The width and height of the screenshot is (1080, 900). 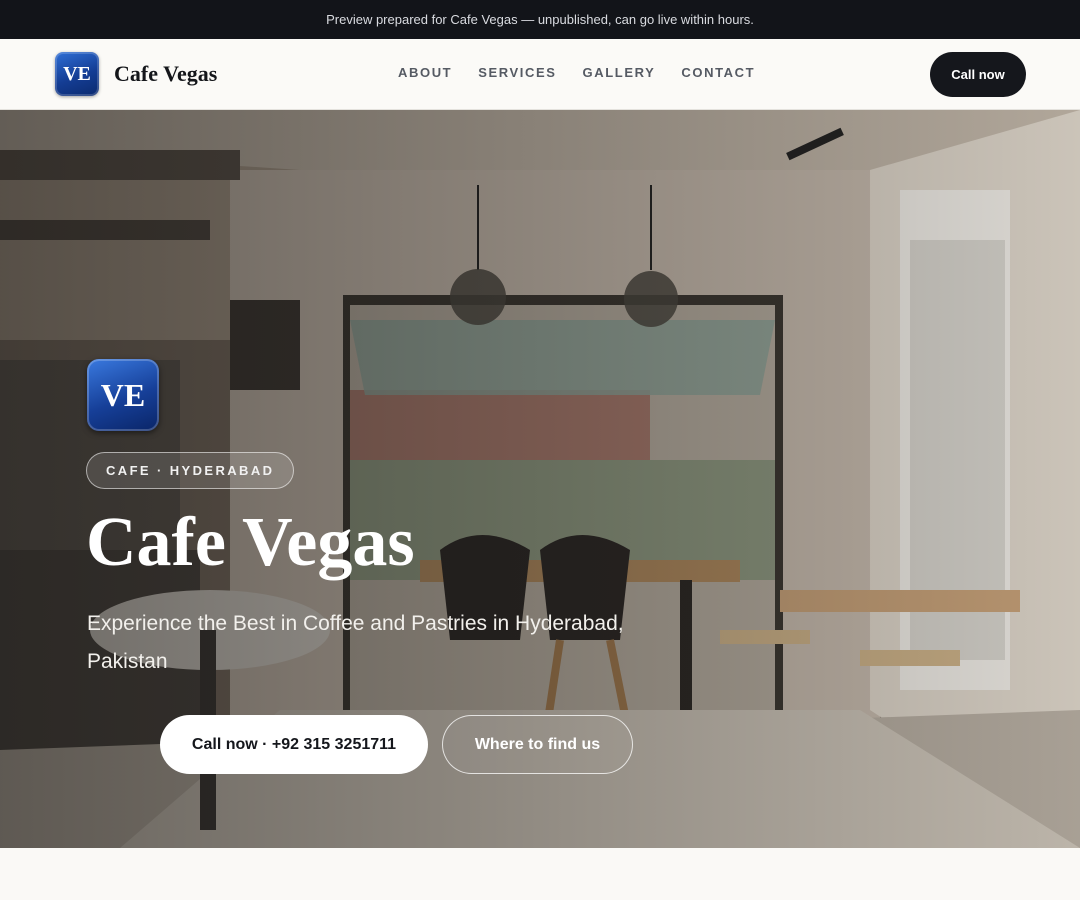 I want to click on logo-initials: VE, so click(x=77, y=73).